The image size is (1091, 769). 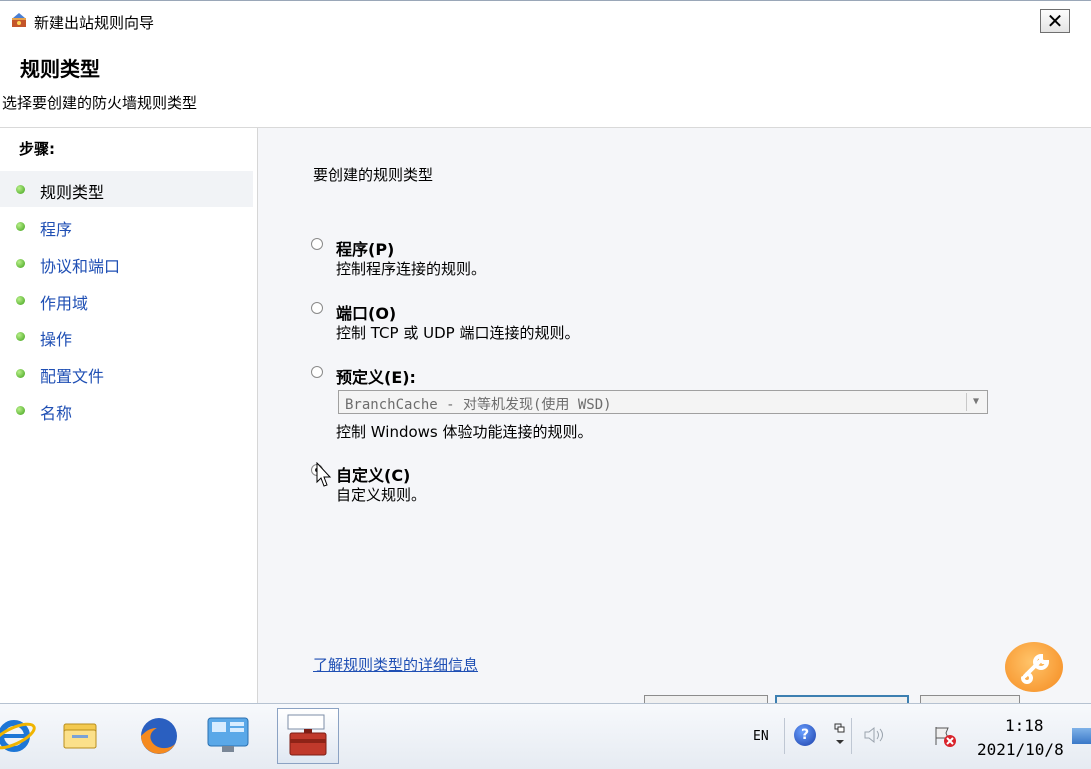 What do you see at coordinates (19, 20) in the screenshot?
I see `firewall-wizard-icon` at bounding box center [19, 20].